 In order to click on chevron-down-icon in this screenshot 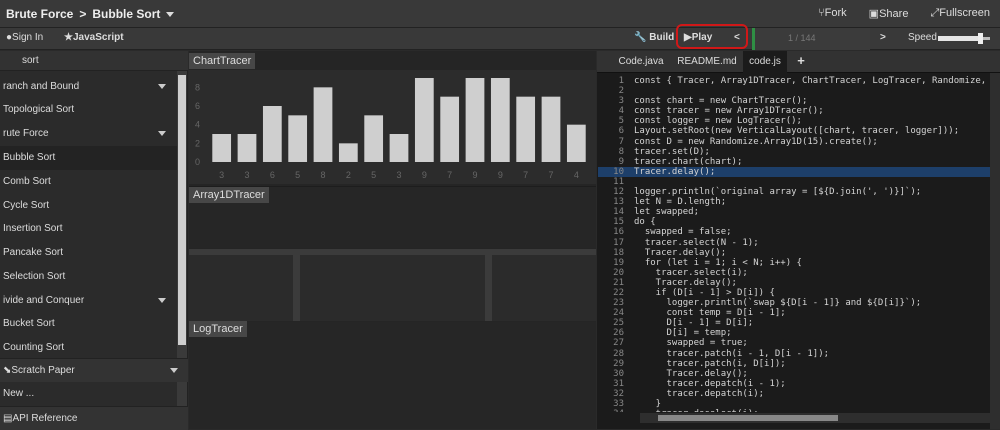, I will do `click(170, 15)`.